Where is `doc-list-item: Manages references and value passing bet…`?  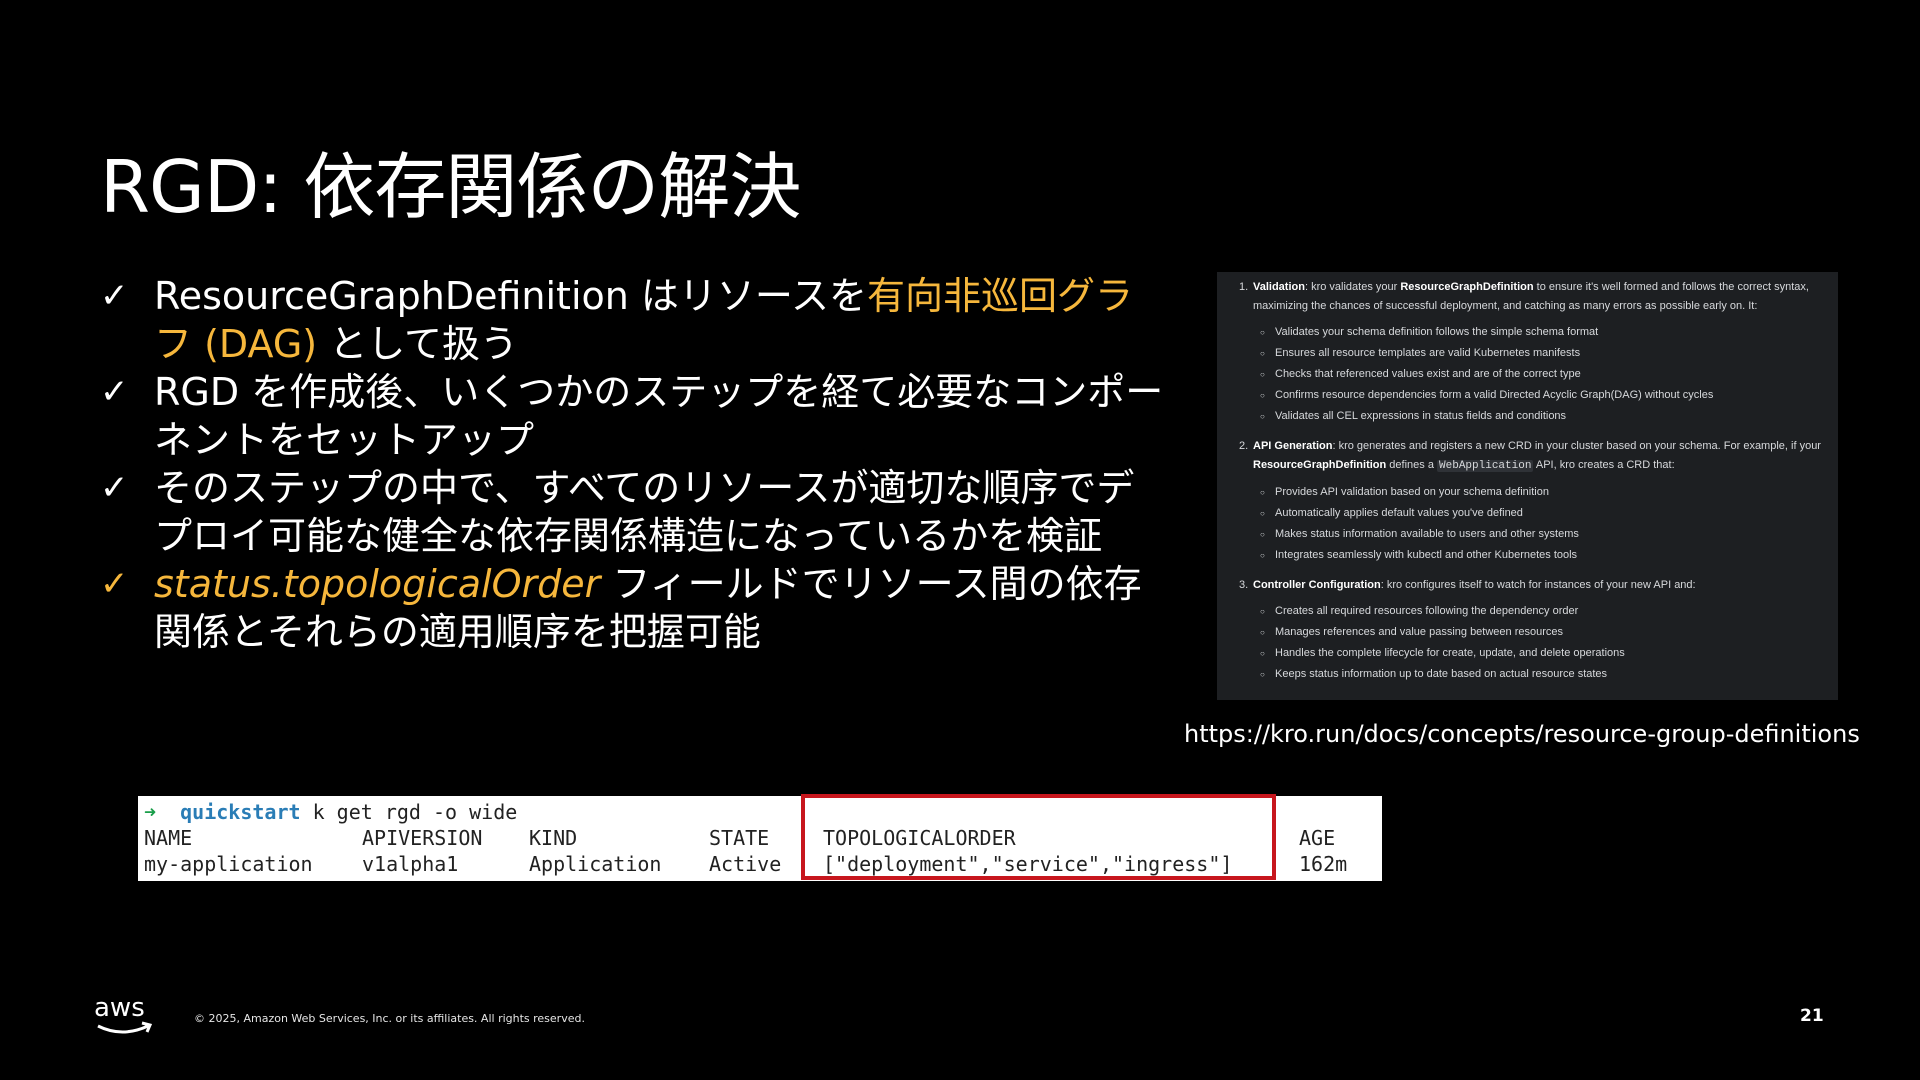
doc-list-item: Manages references and value passing bet… is located at coordinates (1544, 632).